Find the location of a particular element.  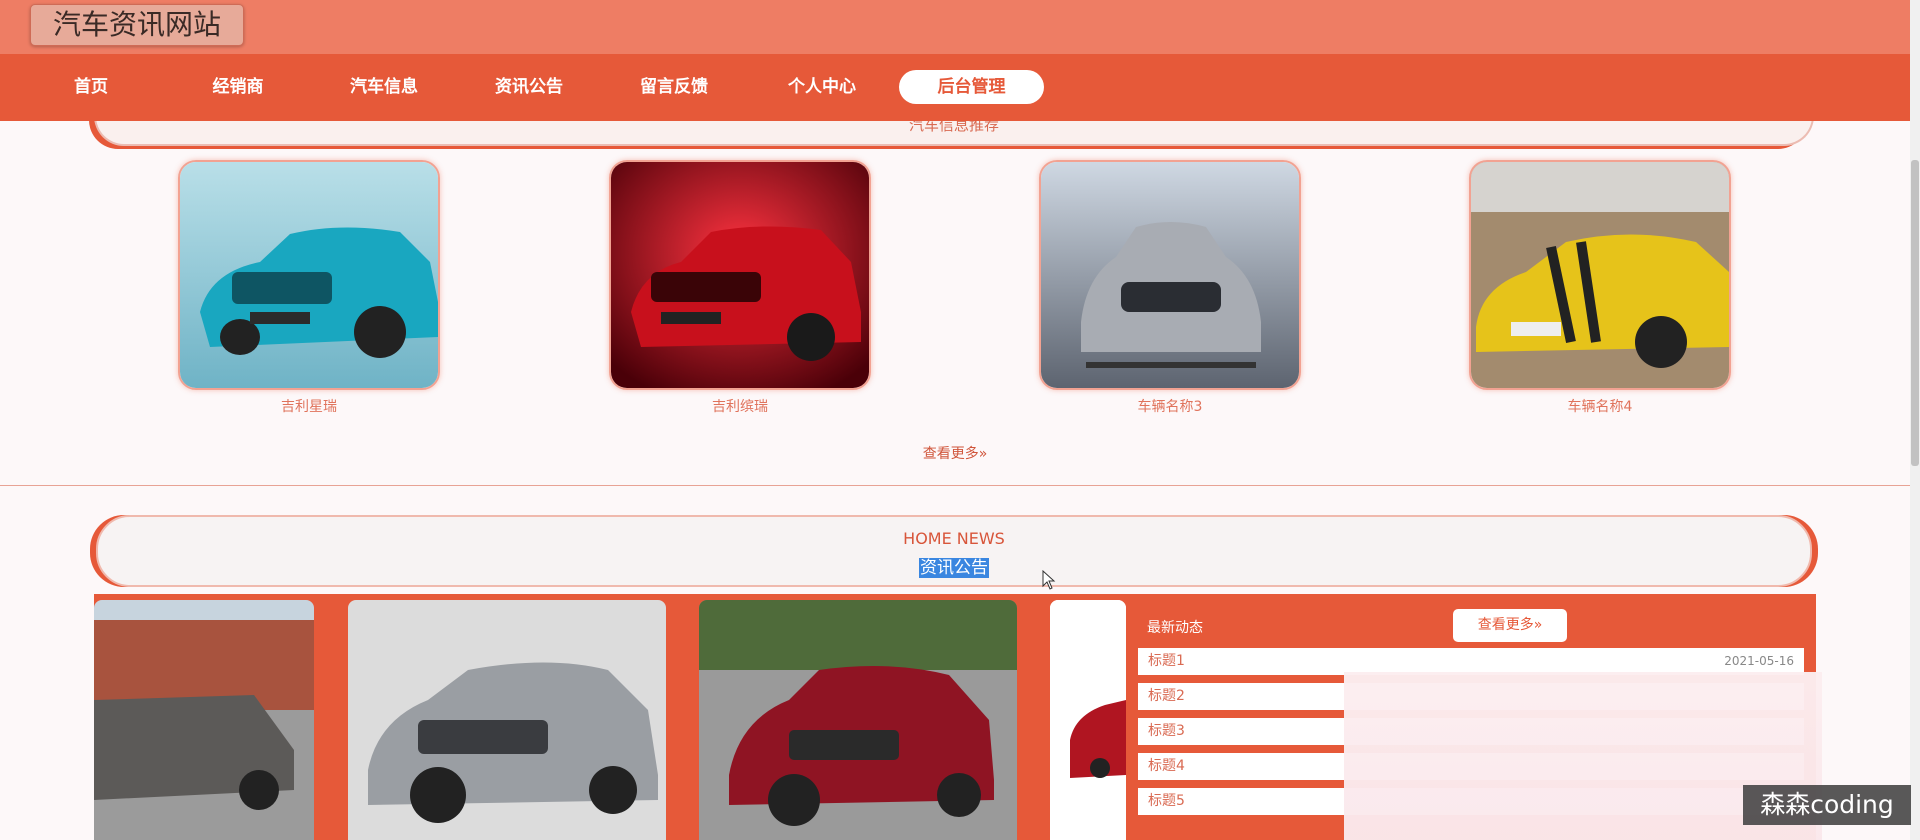

news-heading-zh: 资讯公告 is located at coordinates (954, 565).